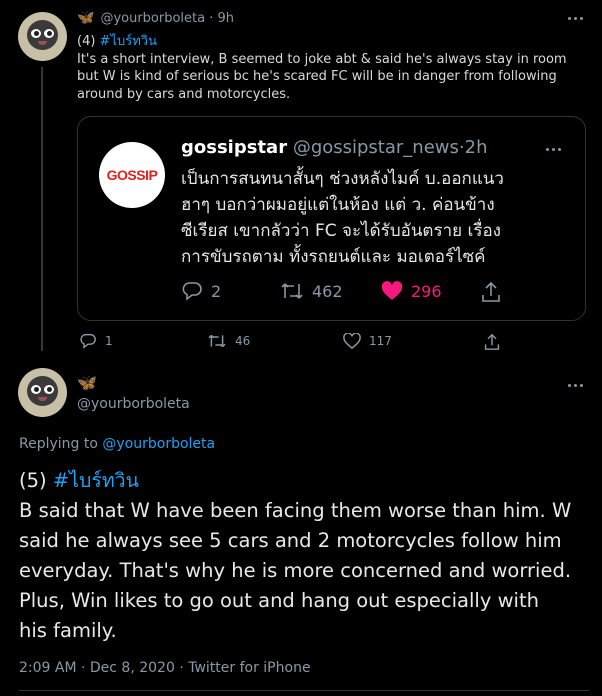  I want to click on heart-icon, so click(352, 341).